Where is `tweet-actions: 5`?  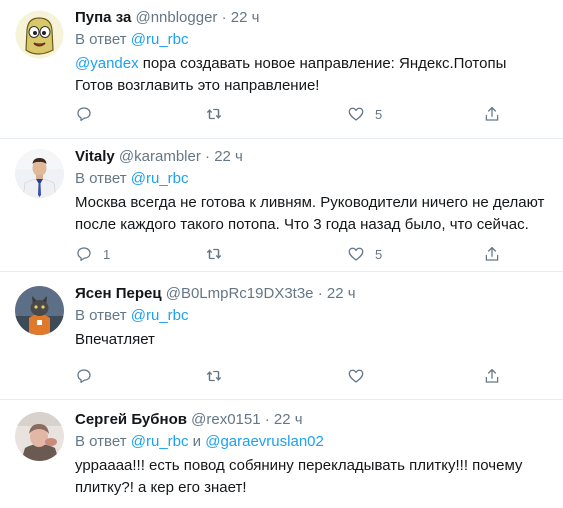
tweet-actions: 5 is located at coordinates (295, 114).